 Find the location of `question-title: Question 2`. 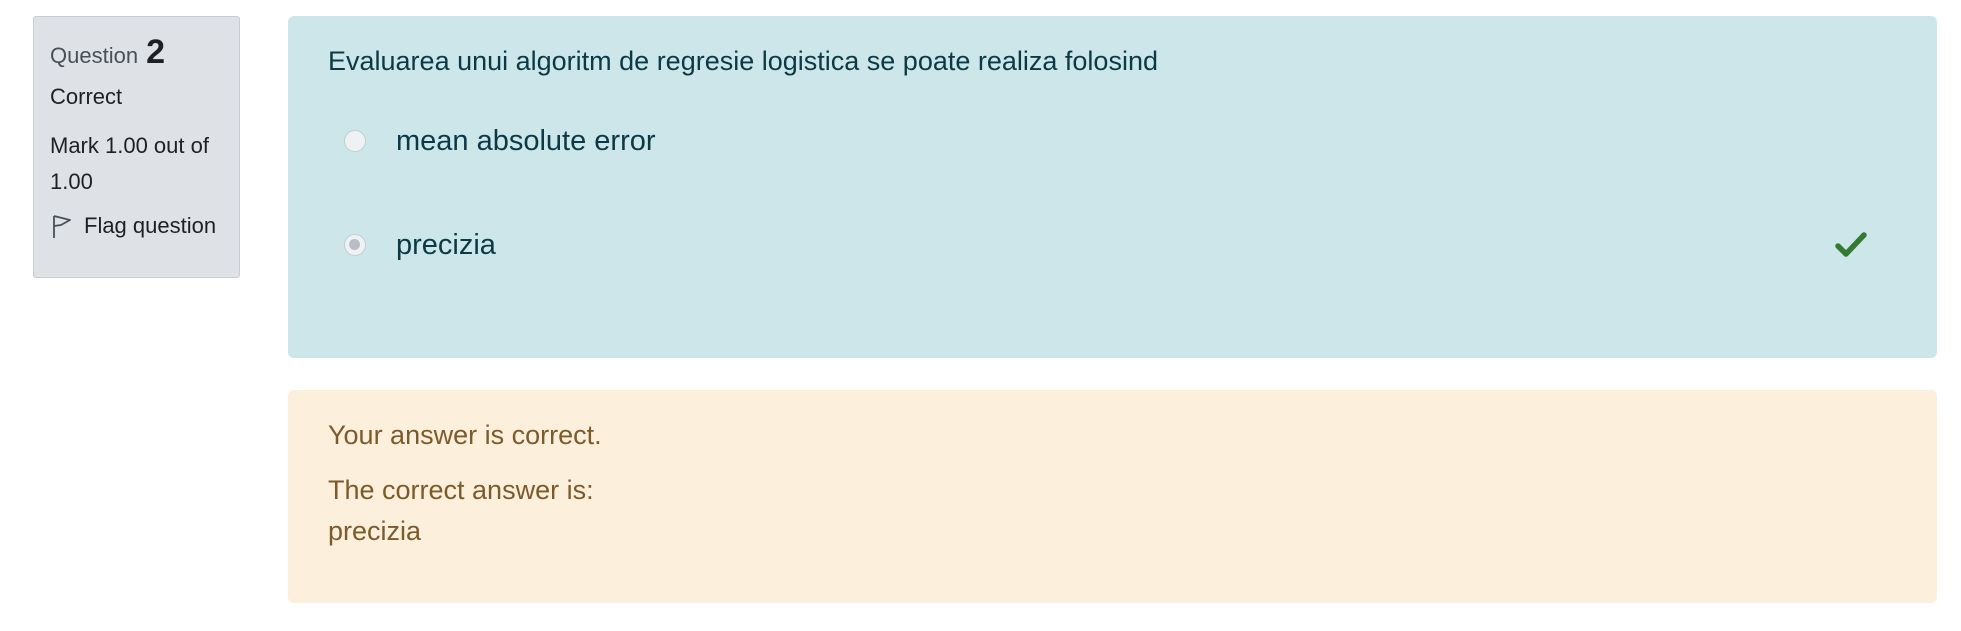

question-title: Question 2 is located at coordinates (136, 52).